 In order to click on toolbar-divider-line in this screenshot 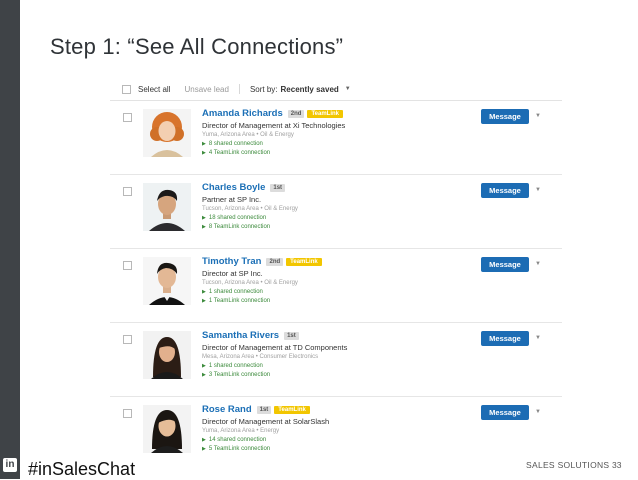, I will do `click(336, 100)`.